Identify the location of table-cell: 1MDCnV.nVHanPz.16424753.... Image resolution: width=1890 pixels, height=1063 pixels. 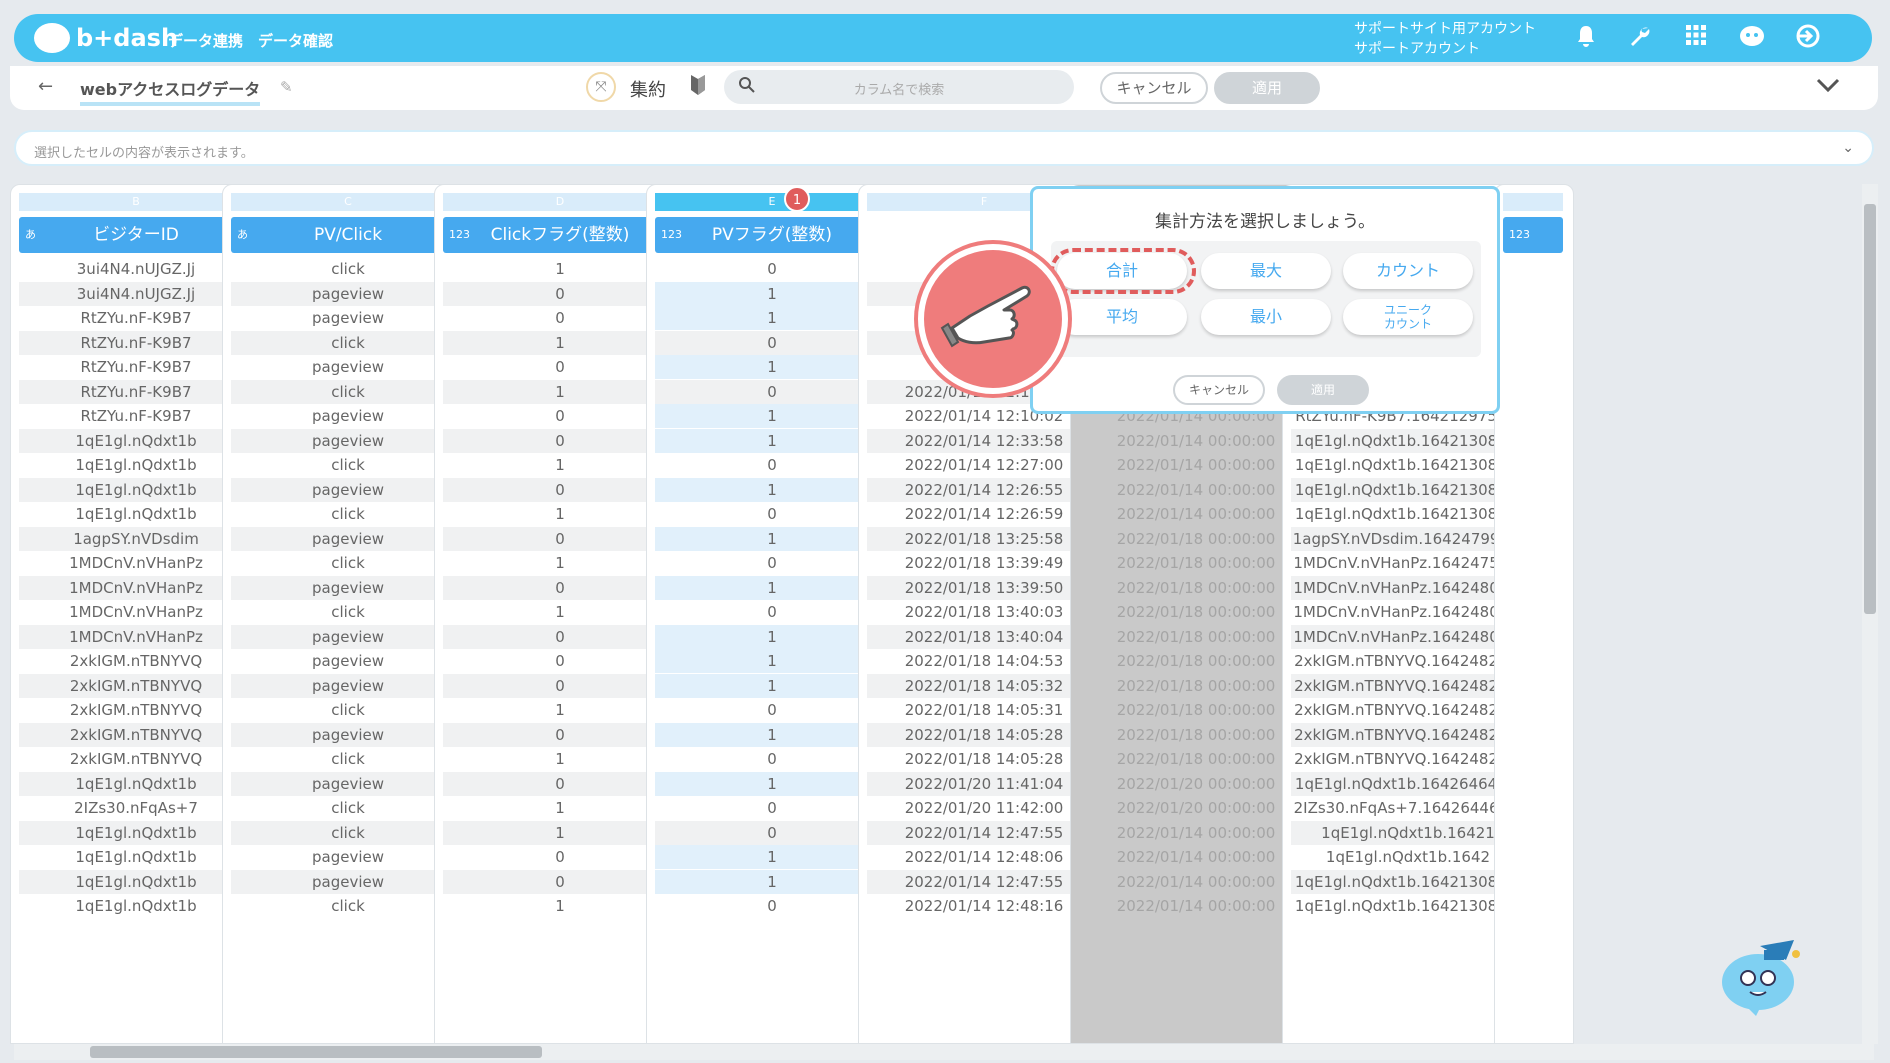
(1408, 563).